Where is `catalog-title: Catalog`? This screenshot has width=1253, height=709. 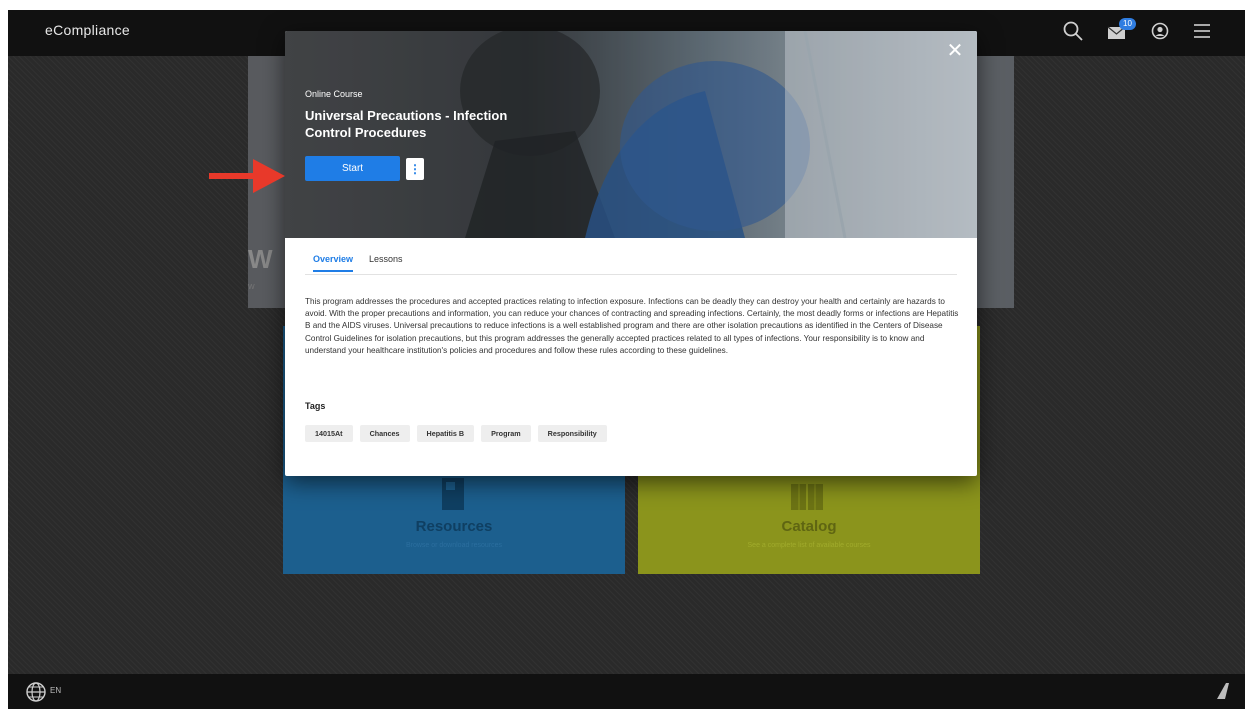 catalog-title: Catalog is located at coordinates (809, 526).